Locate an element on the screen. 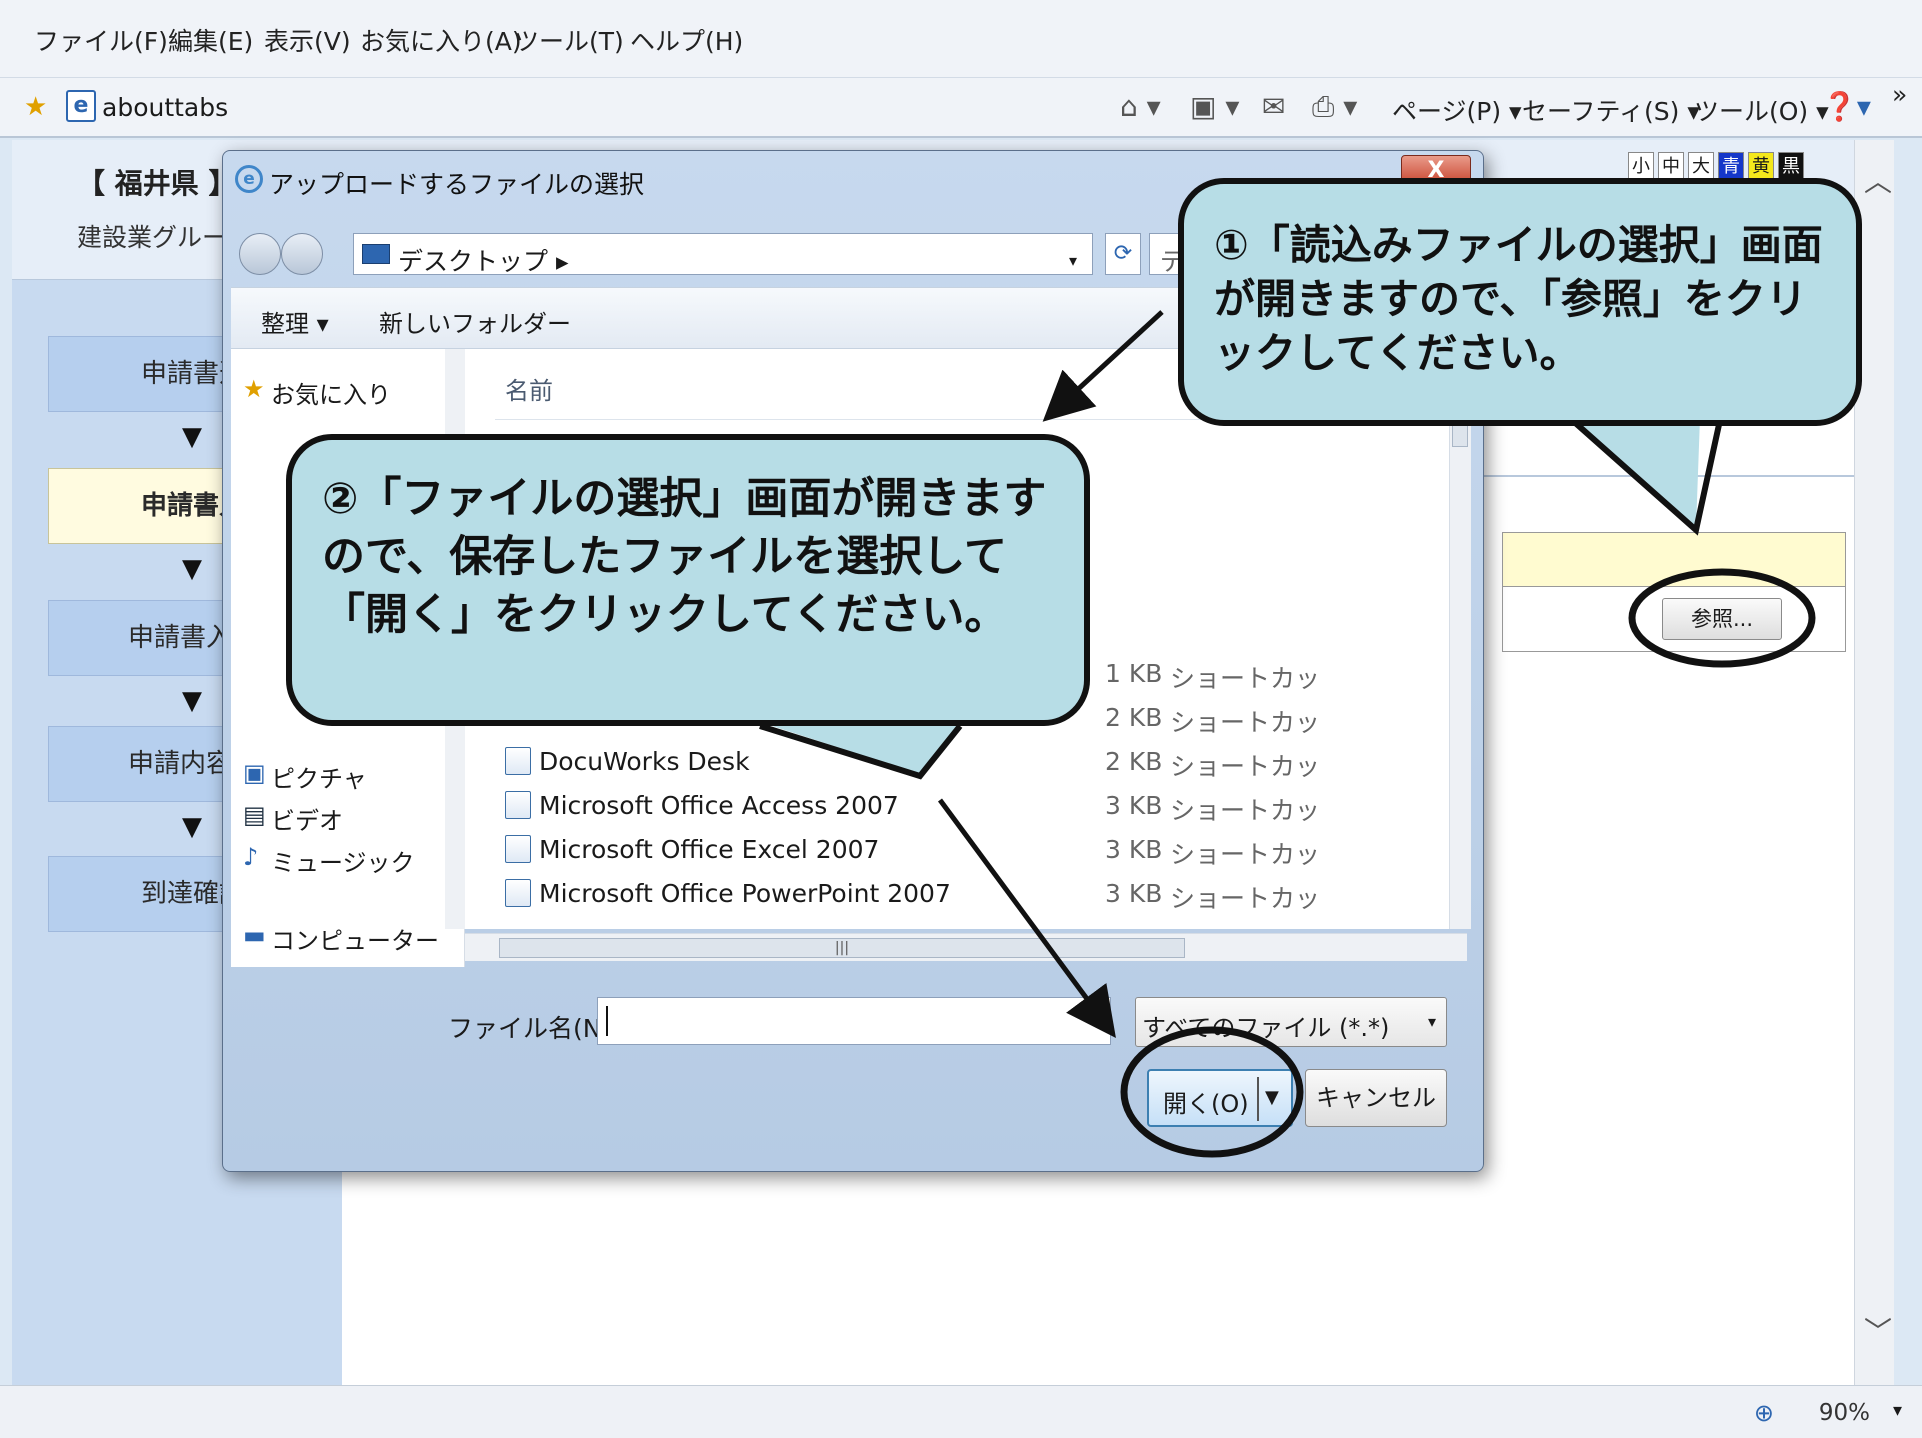  powerpoint-shortcut-icon is located at coordinates (518, 893).